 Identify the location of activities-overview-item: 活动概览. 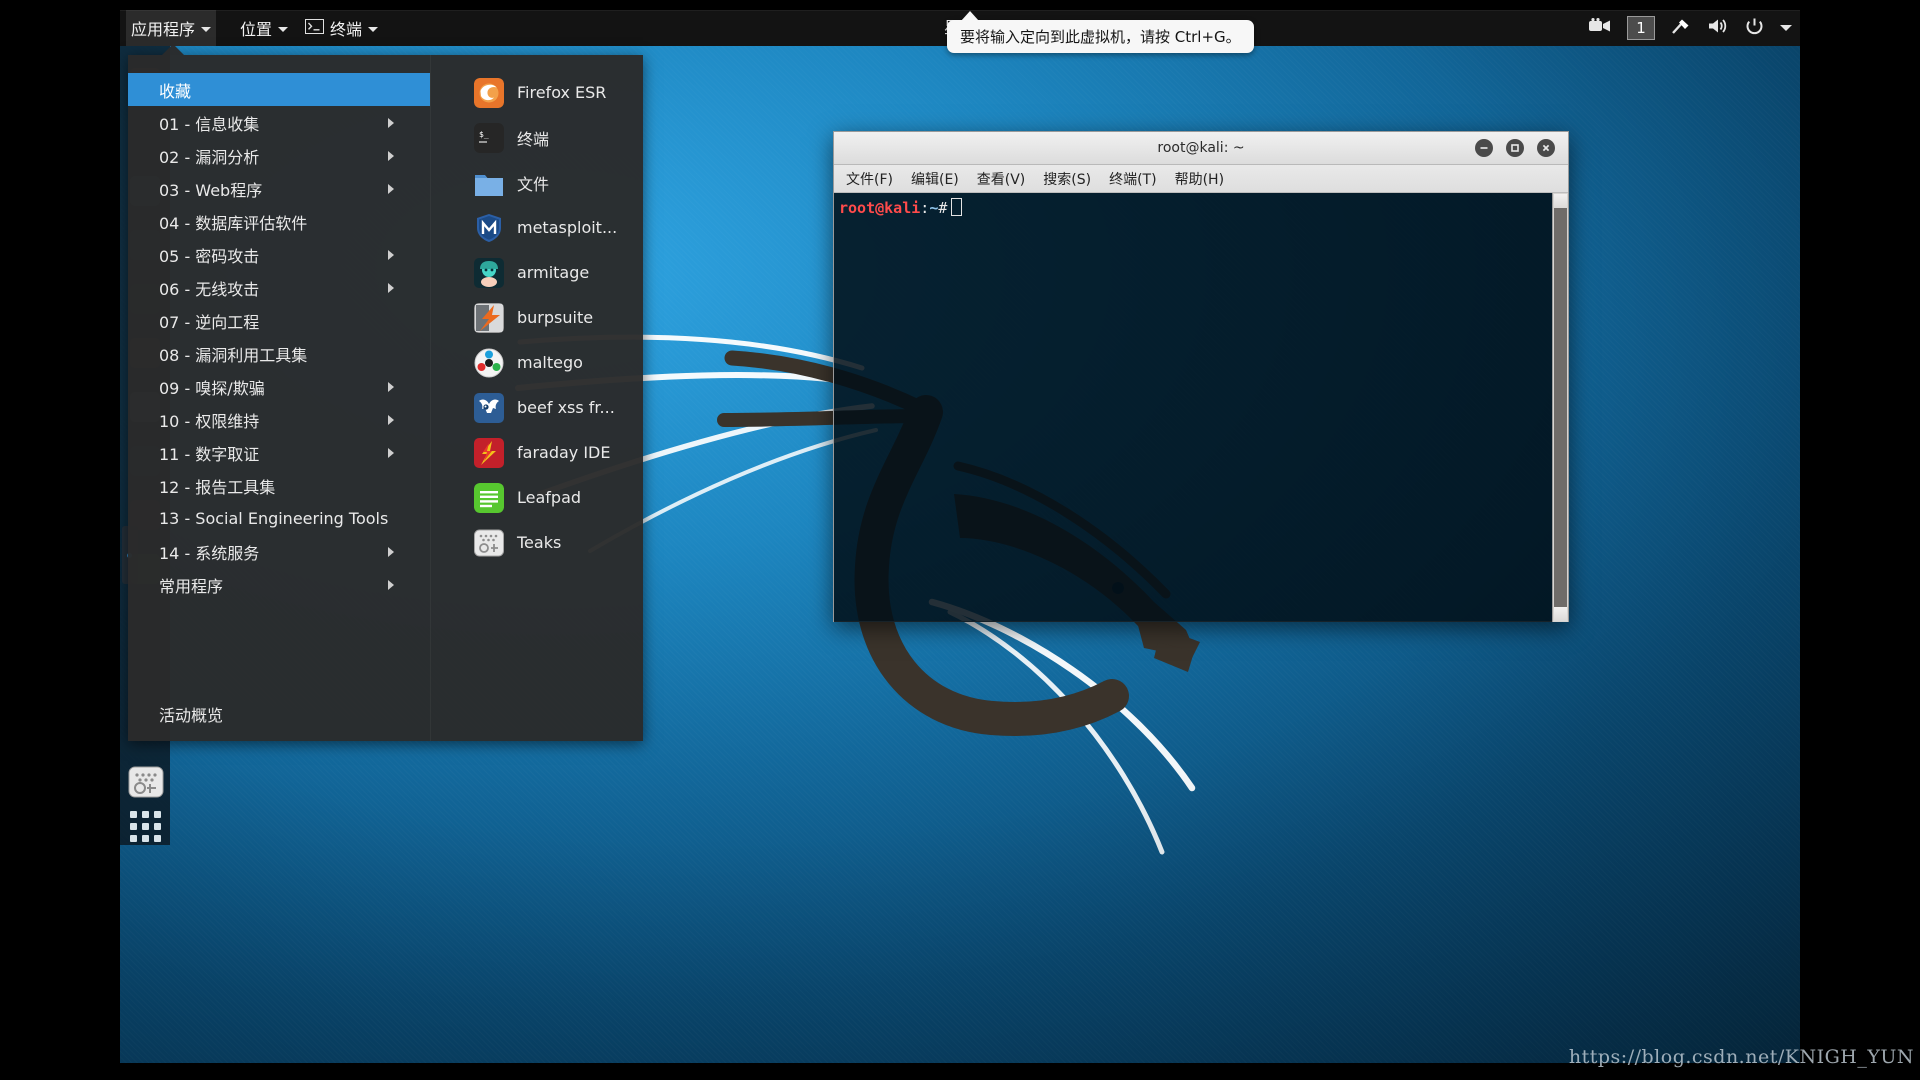
(294, 713).